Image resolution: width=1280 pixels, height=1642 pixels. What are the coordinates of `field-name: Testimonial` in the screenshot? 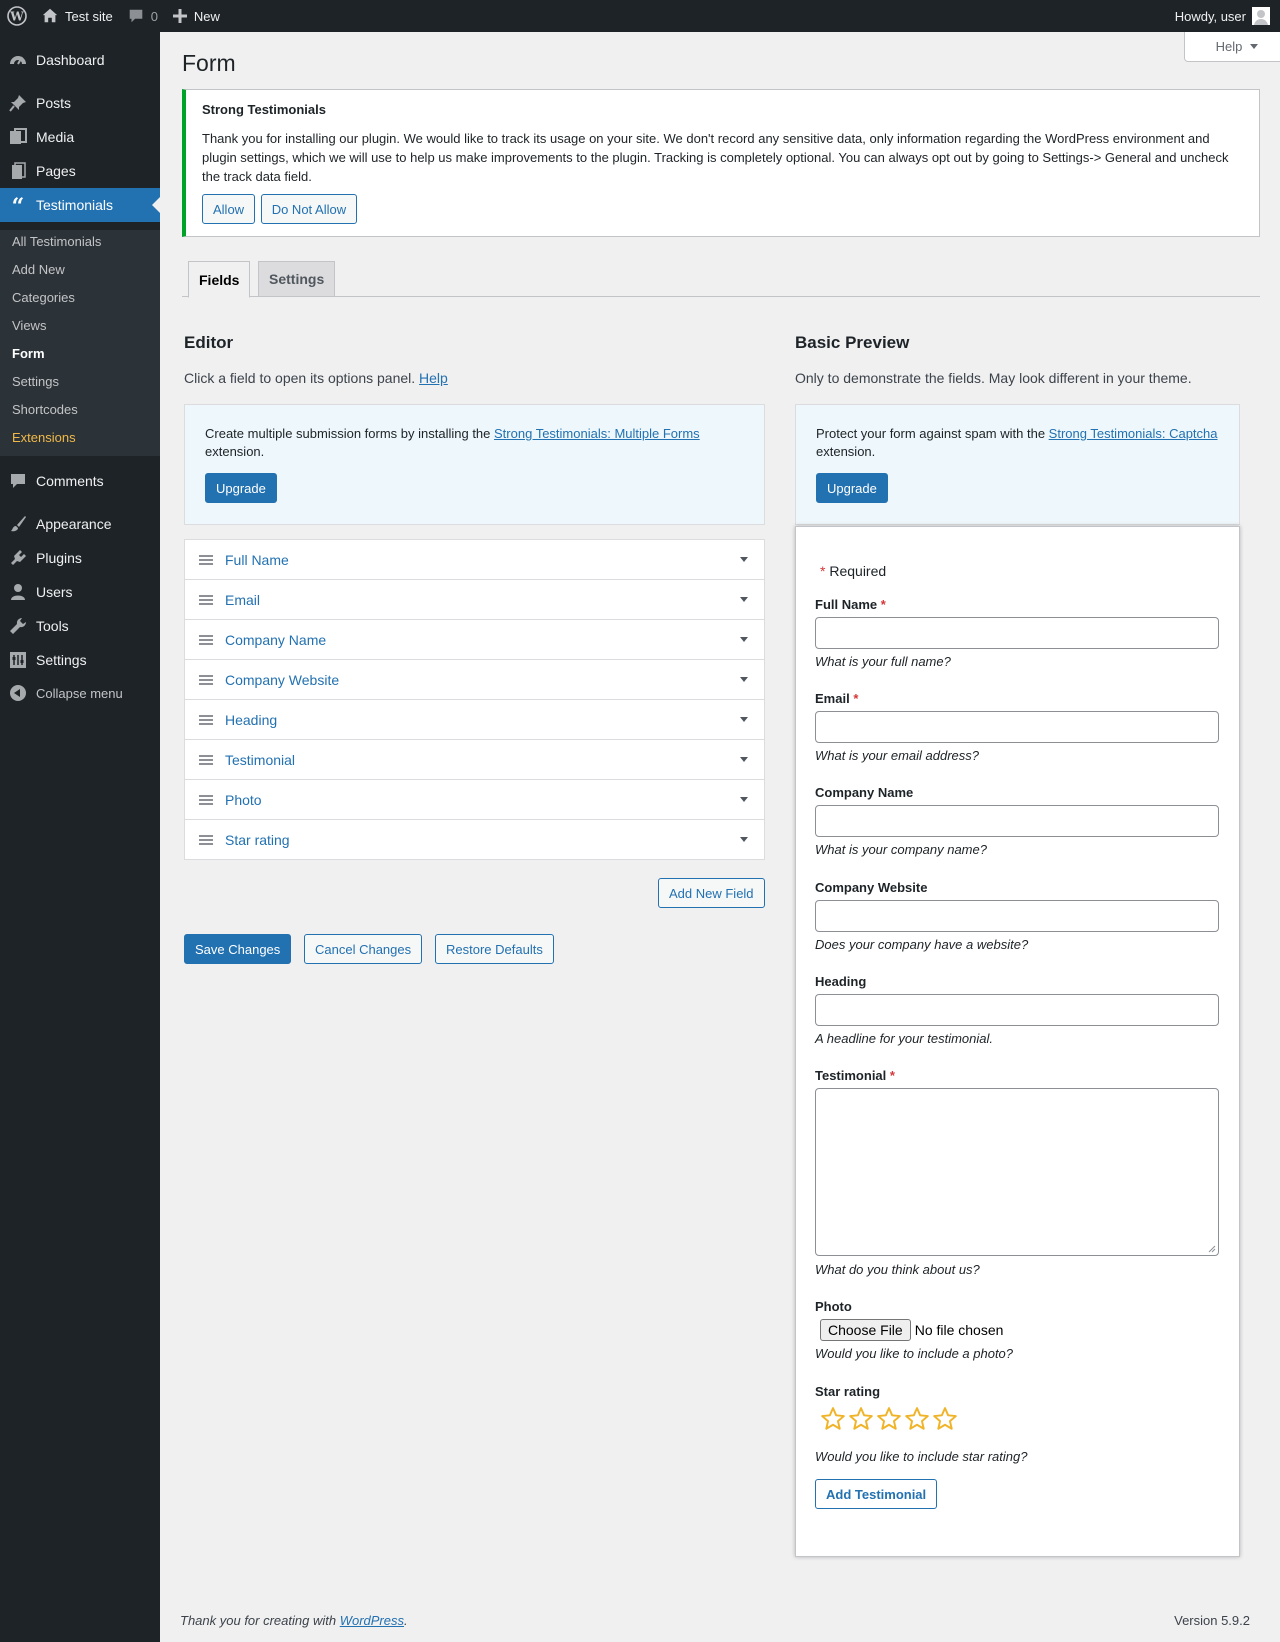 It's located at (482, 760).